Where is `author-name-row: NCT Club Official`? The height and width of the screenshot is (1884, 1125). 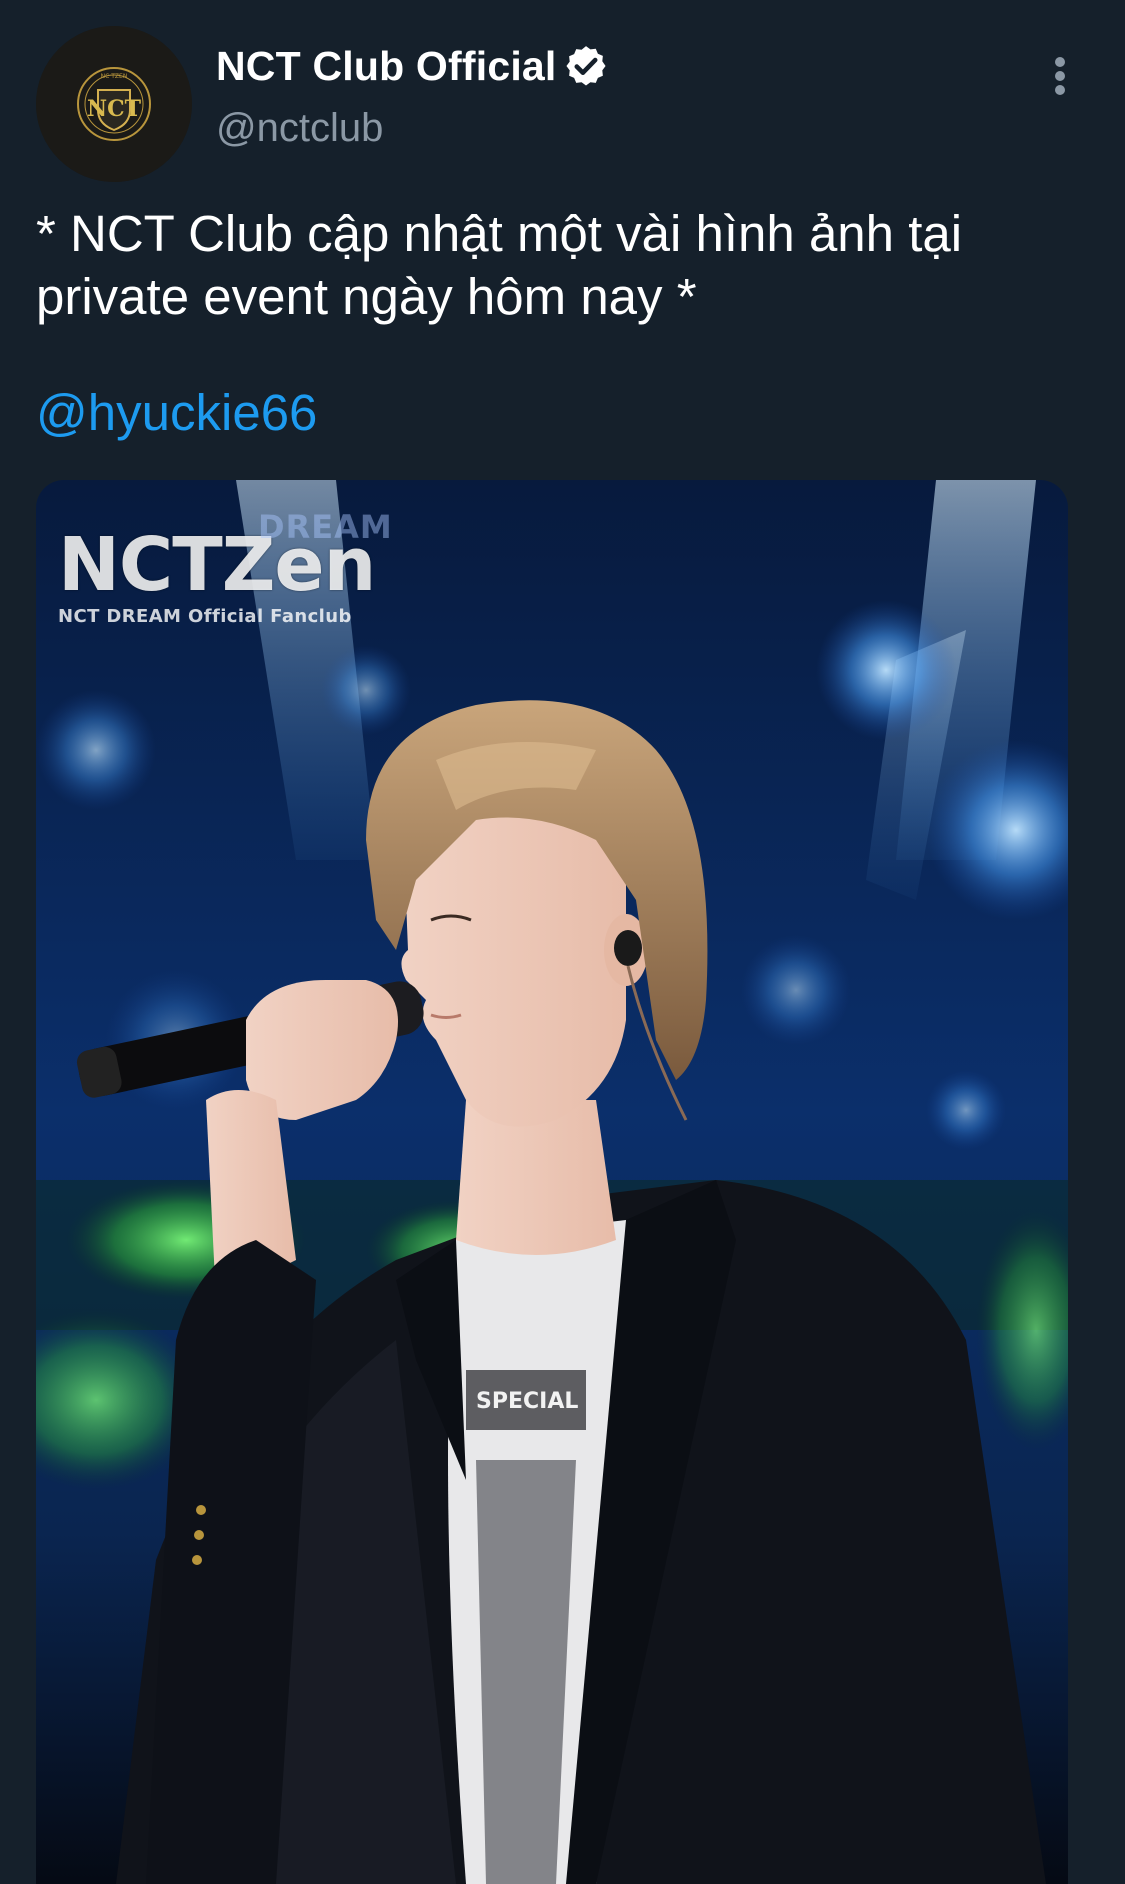
author-name-row: NCT Club Official is located at coordinates (412, 66).